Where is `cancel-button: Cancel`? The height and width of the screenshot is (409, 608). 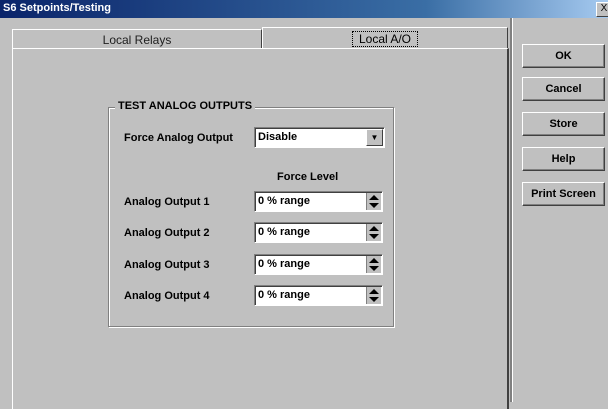
cancel-button: Cancel is located at coordinates (563, 89).